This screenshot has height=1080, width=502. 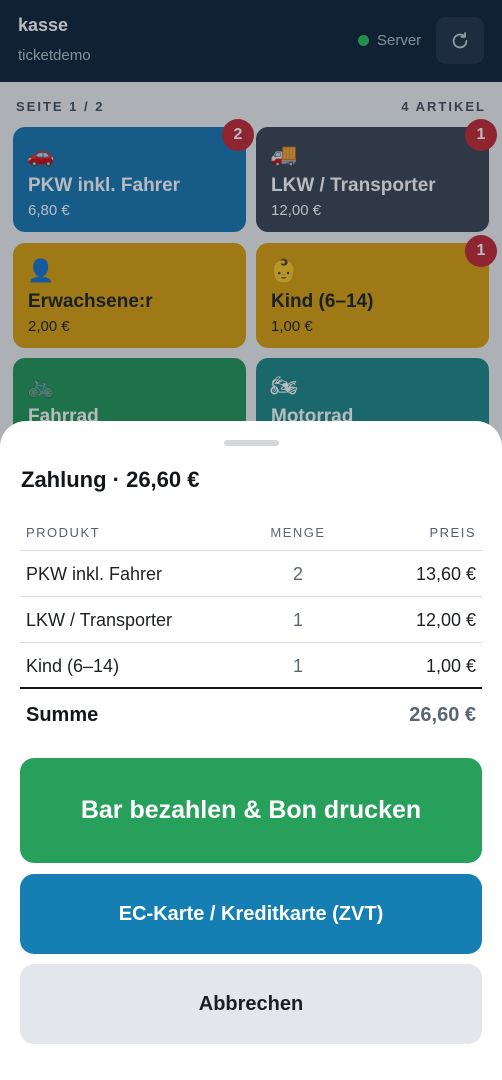 What do you see at coordinates (251, 620) in the screenshot?
I see `table-row: LKW / Transporter 1 12,00 €` at bounding box center [251, 620].